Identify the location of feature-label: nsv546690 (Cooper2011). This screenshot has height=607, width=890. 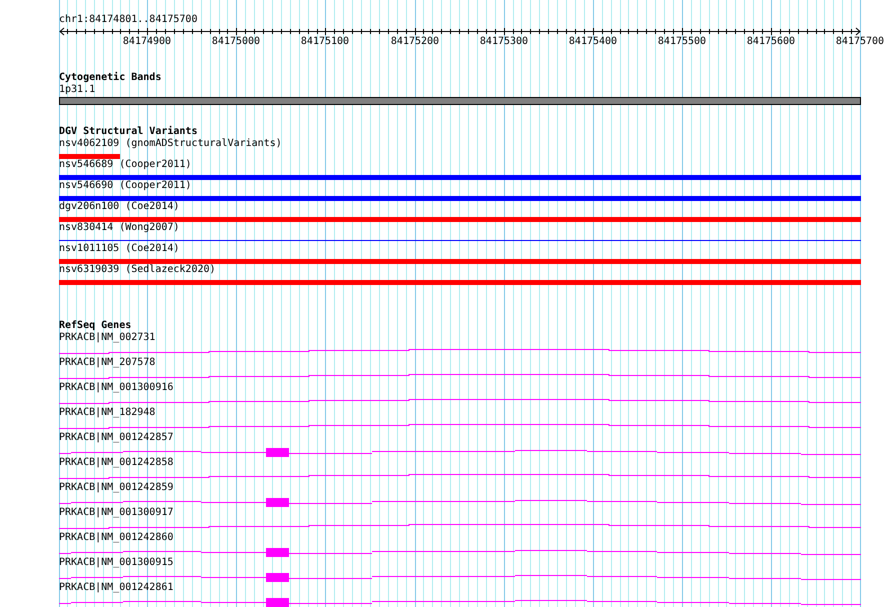
(125, 186).